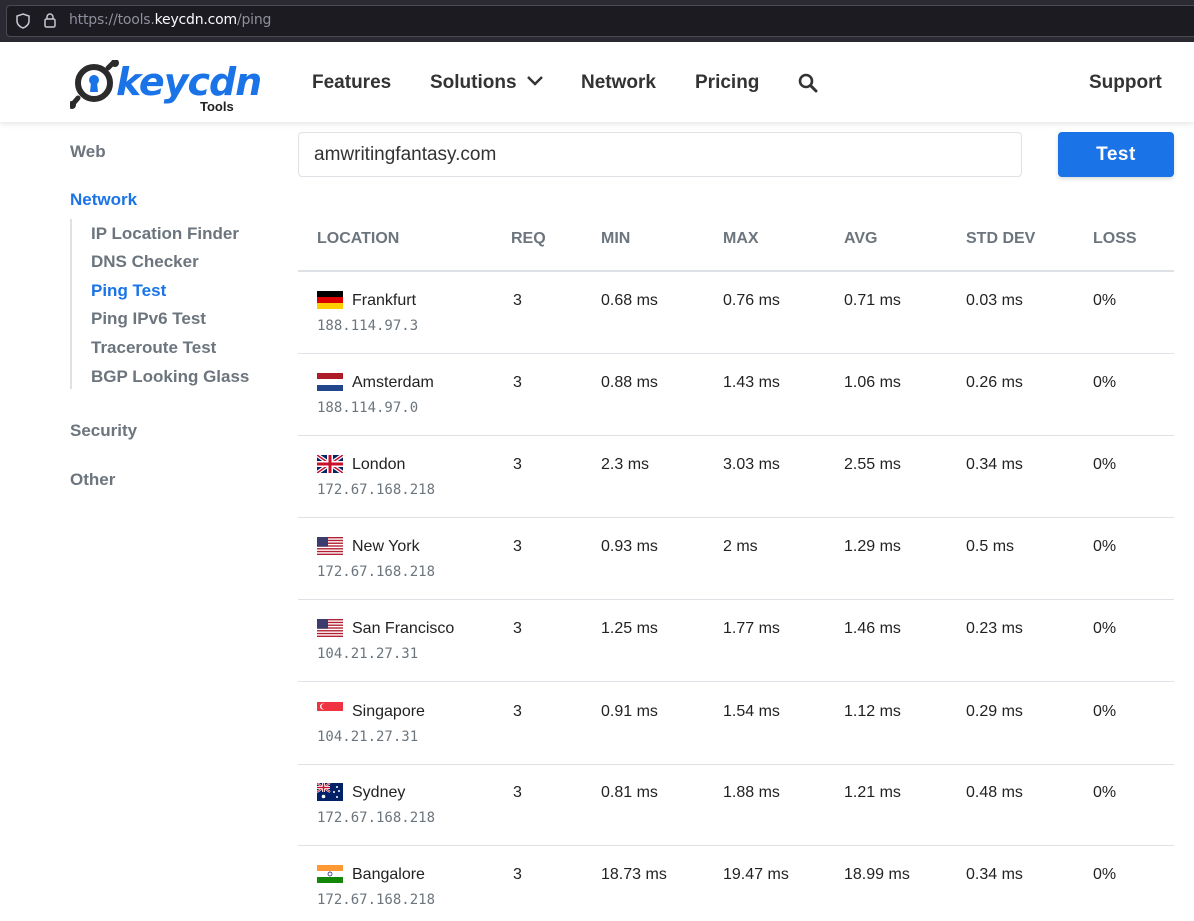 This screenshot has width=1194, height=921. Describe the element at coordinates (165, 234) in the screenshot. I see `sidebar-item-ip-location-finder: IP Location Finder` at that location.